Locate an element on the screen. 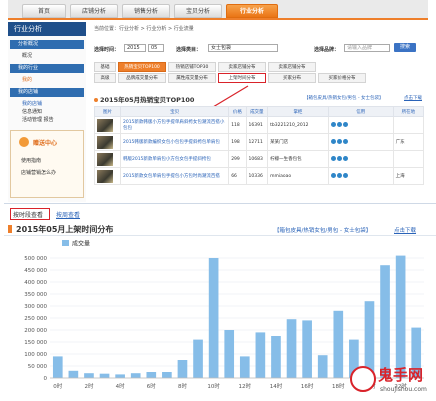 Image resolution: width=436 pixels, height=401 pixels. col-sales: 成交量 is located at coordinates (257, 111).